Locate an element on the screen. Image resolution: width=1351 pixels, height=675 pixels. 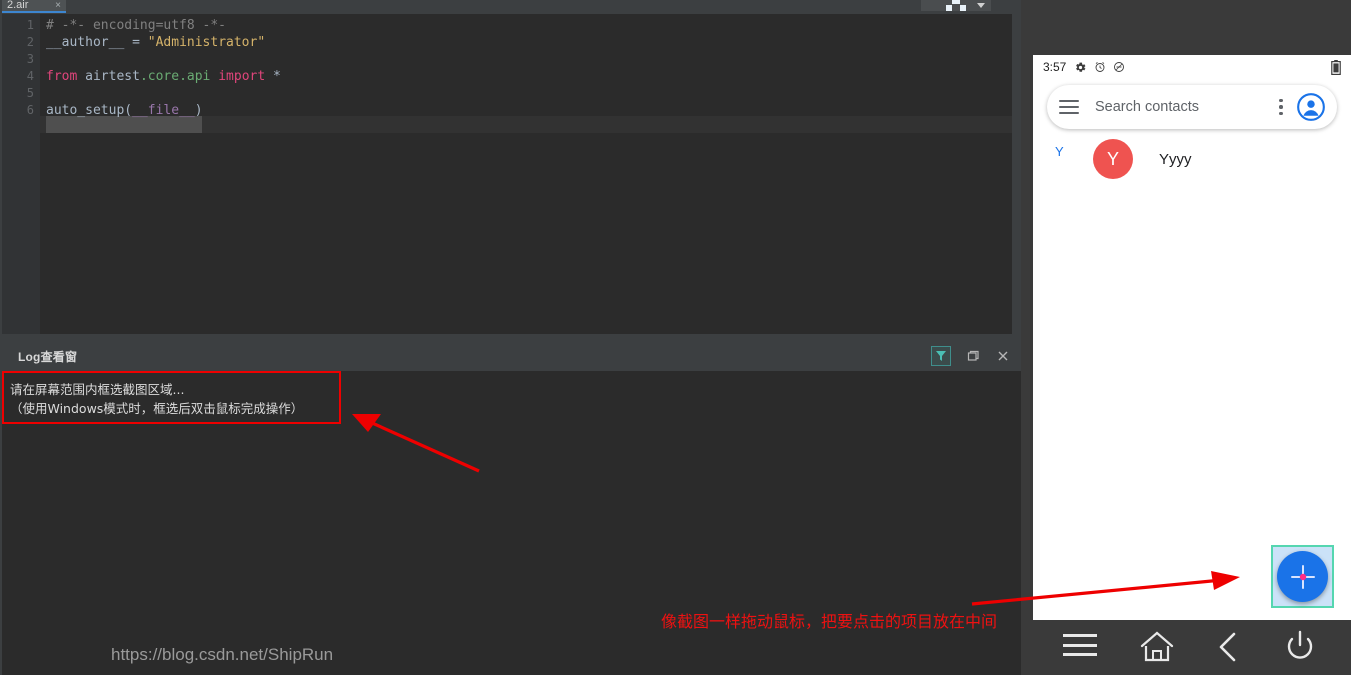
crosshair-target-icon is located at coordinates (1302, 576).